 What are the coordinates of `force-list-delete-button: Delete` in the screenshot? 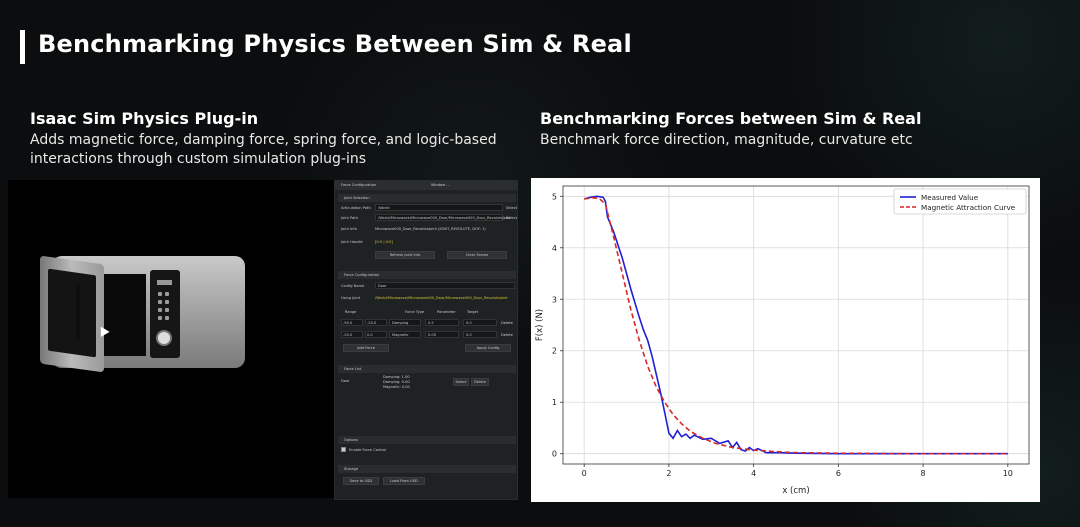 It's located at (480, 382).